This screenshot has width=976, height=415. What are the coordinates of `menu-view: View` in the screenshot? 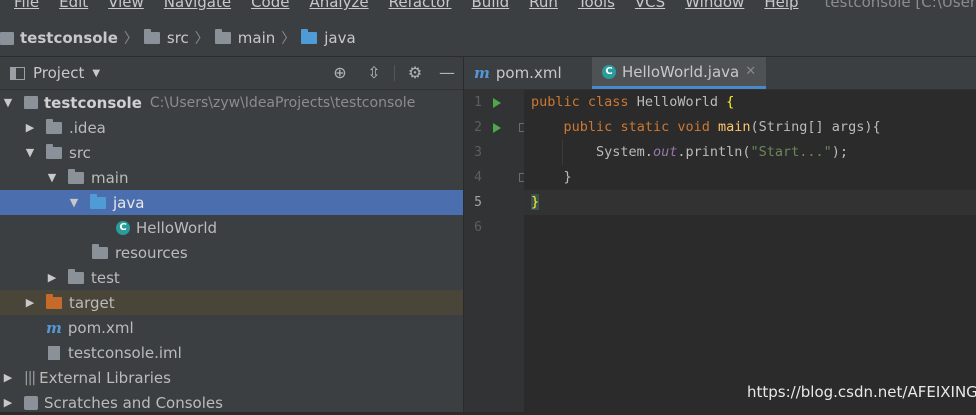 It's located at (126, 5).